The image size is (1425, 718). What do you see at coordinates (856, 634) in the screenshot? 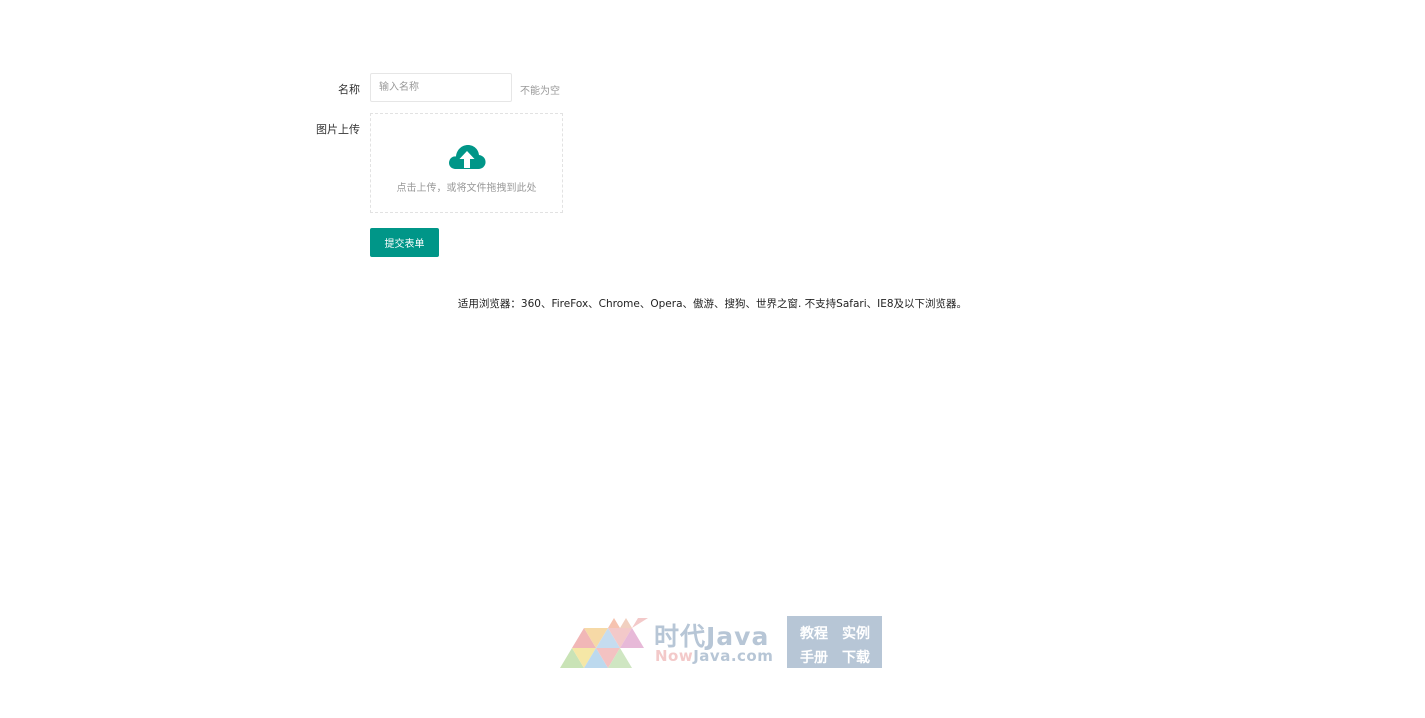
I see `logo-box-item: 实例` at bounding box center [856, 634].